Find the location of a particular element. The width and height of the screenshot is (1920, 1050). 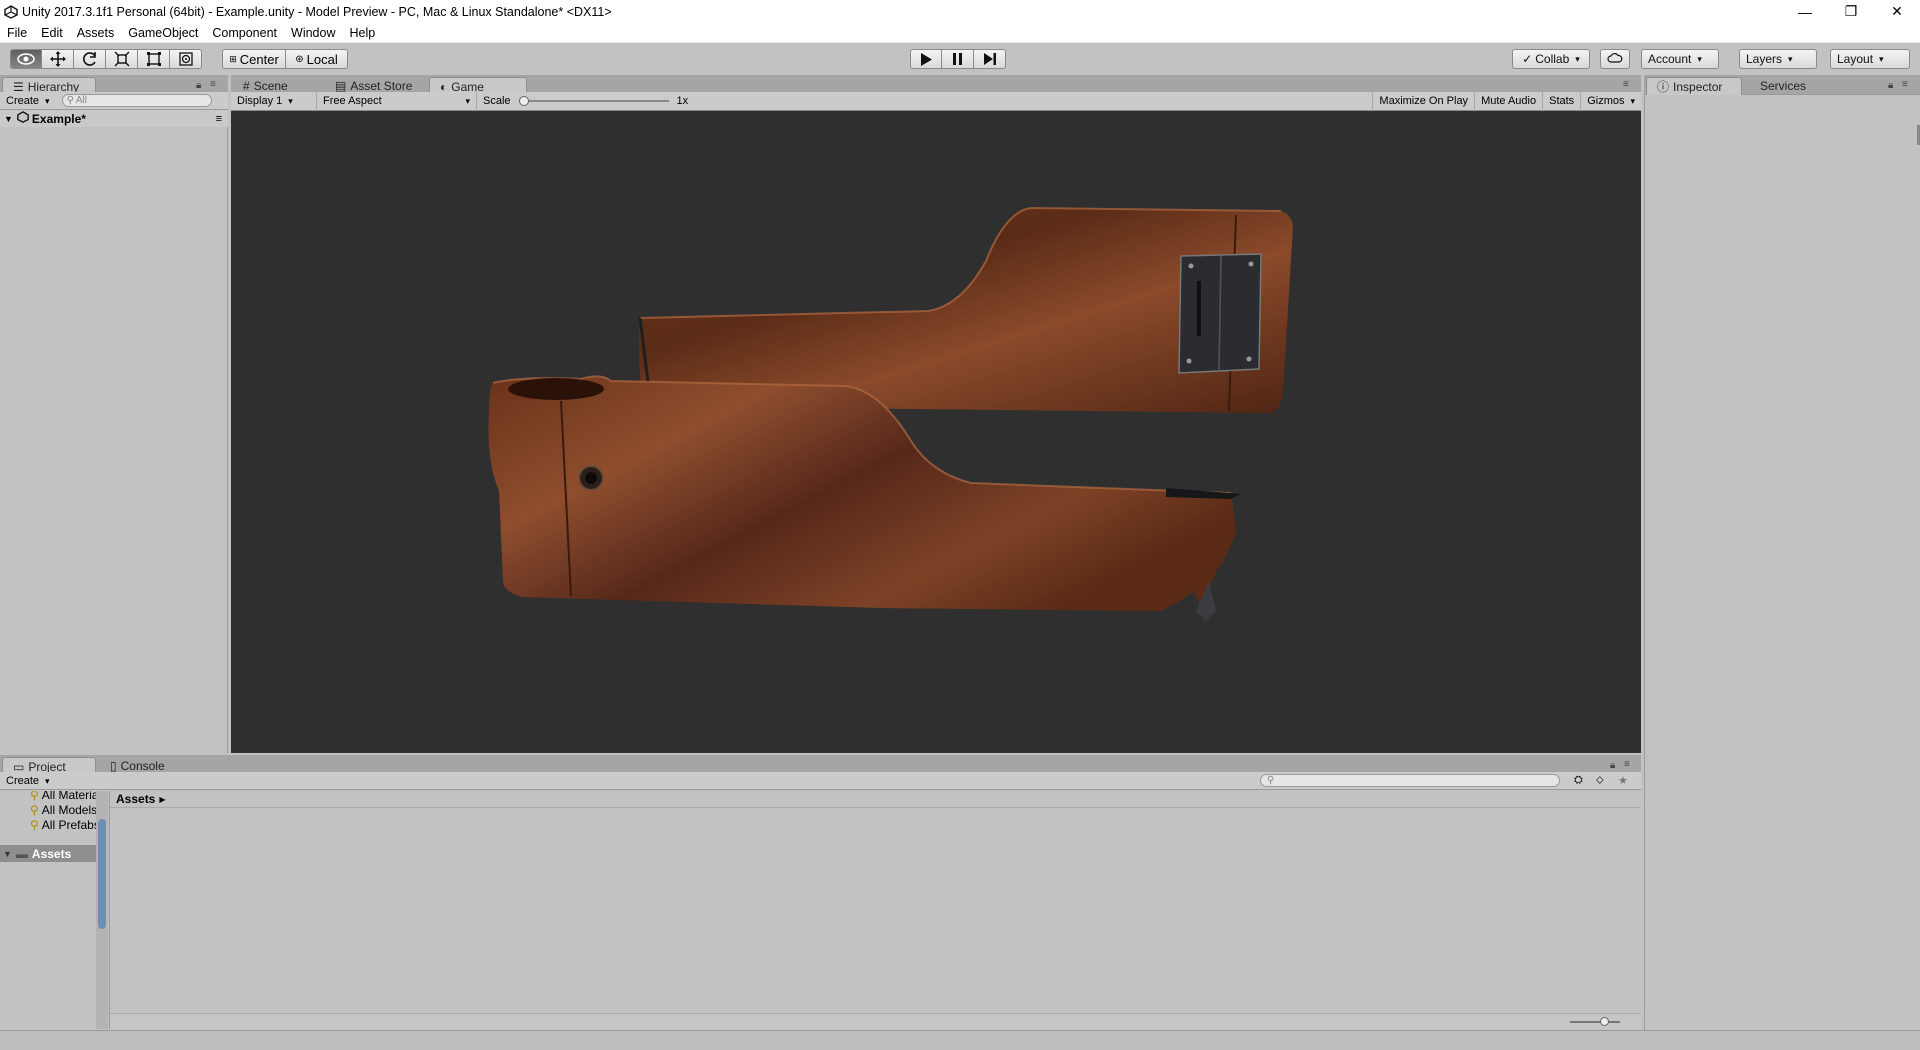

cloud-button is located at coordinates (1615, 59).